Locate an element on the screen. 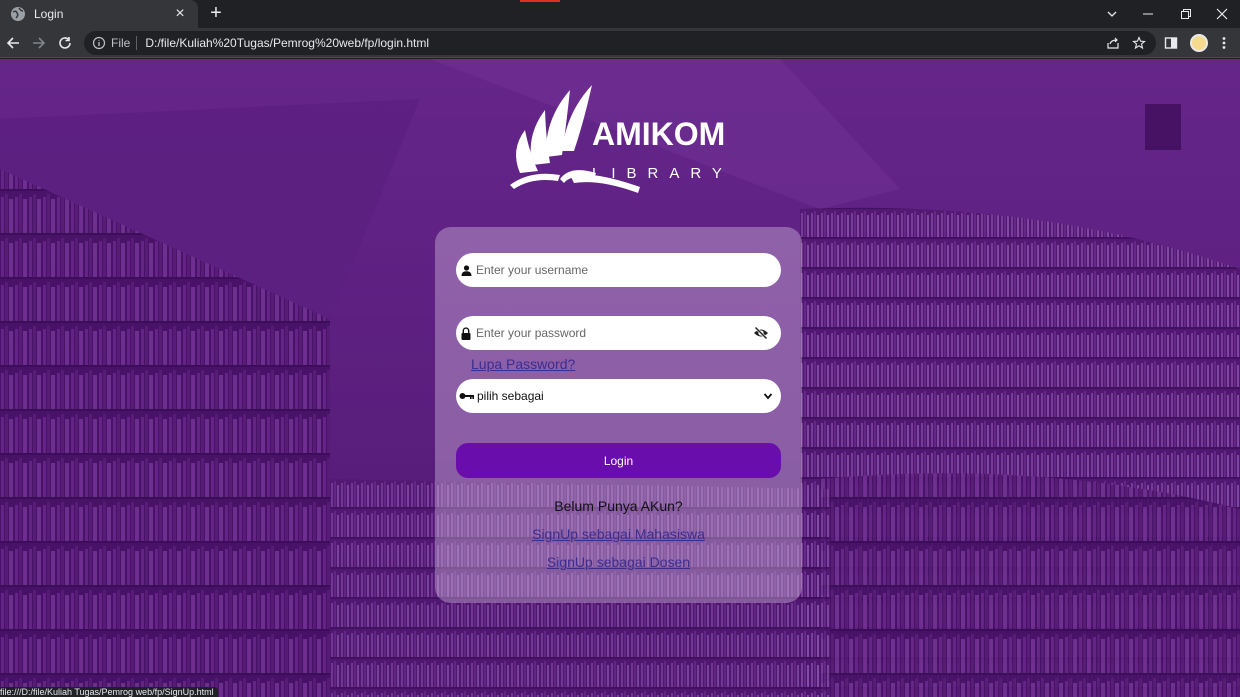 This screenshot has height=697, width=1240. plus-icon: + is located at coordinates (216, 14).